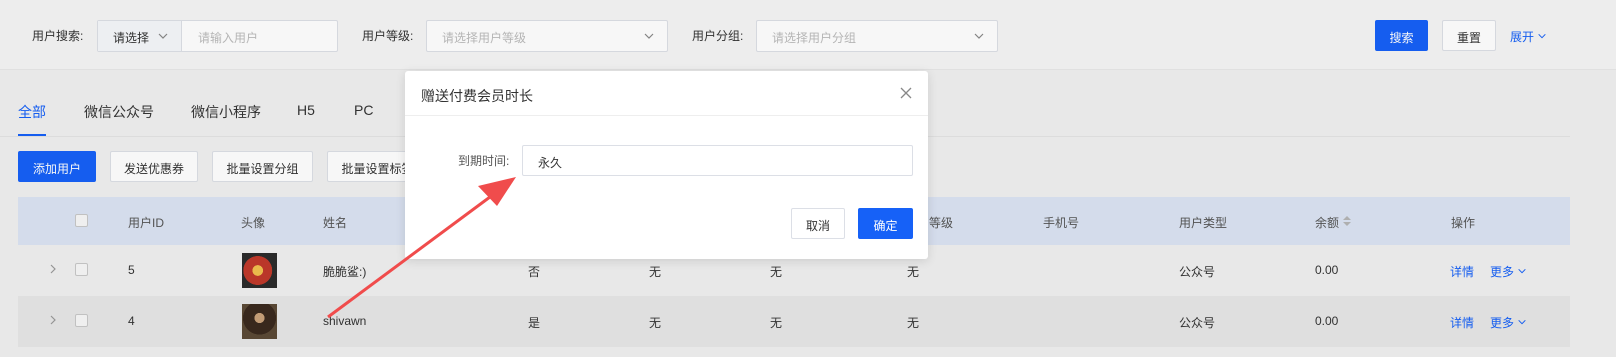 This screenshot has height=357, width=1616. What do you see at coordinates (154, 166) in the screenshot?
I see `send-coupon-button: 发送优惠券` at bounding box center [154, 166].